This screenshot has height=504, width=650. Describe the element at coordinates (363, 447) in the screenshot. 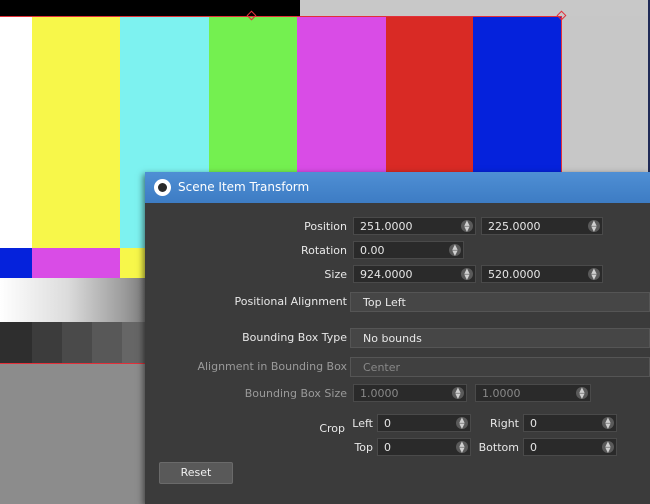

I see `crop-top-label: Top` at that location.